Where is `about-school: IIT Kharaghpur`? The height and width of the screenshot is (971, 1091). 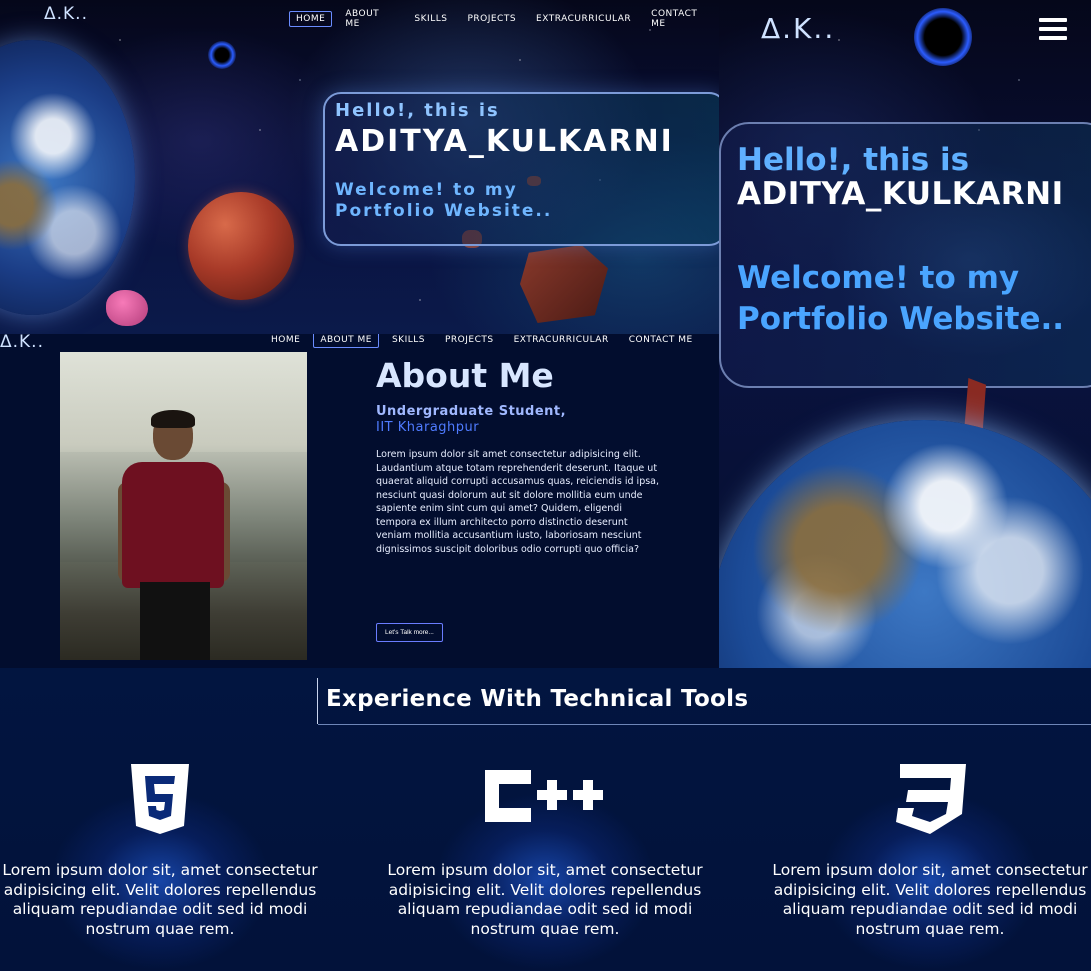
about-school: IIT Kharaghpur is located at coordinates (428, 427).